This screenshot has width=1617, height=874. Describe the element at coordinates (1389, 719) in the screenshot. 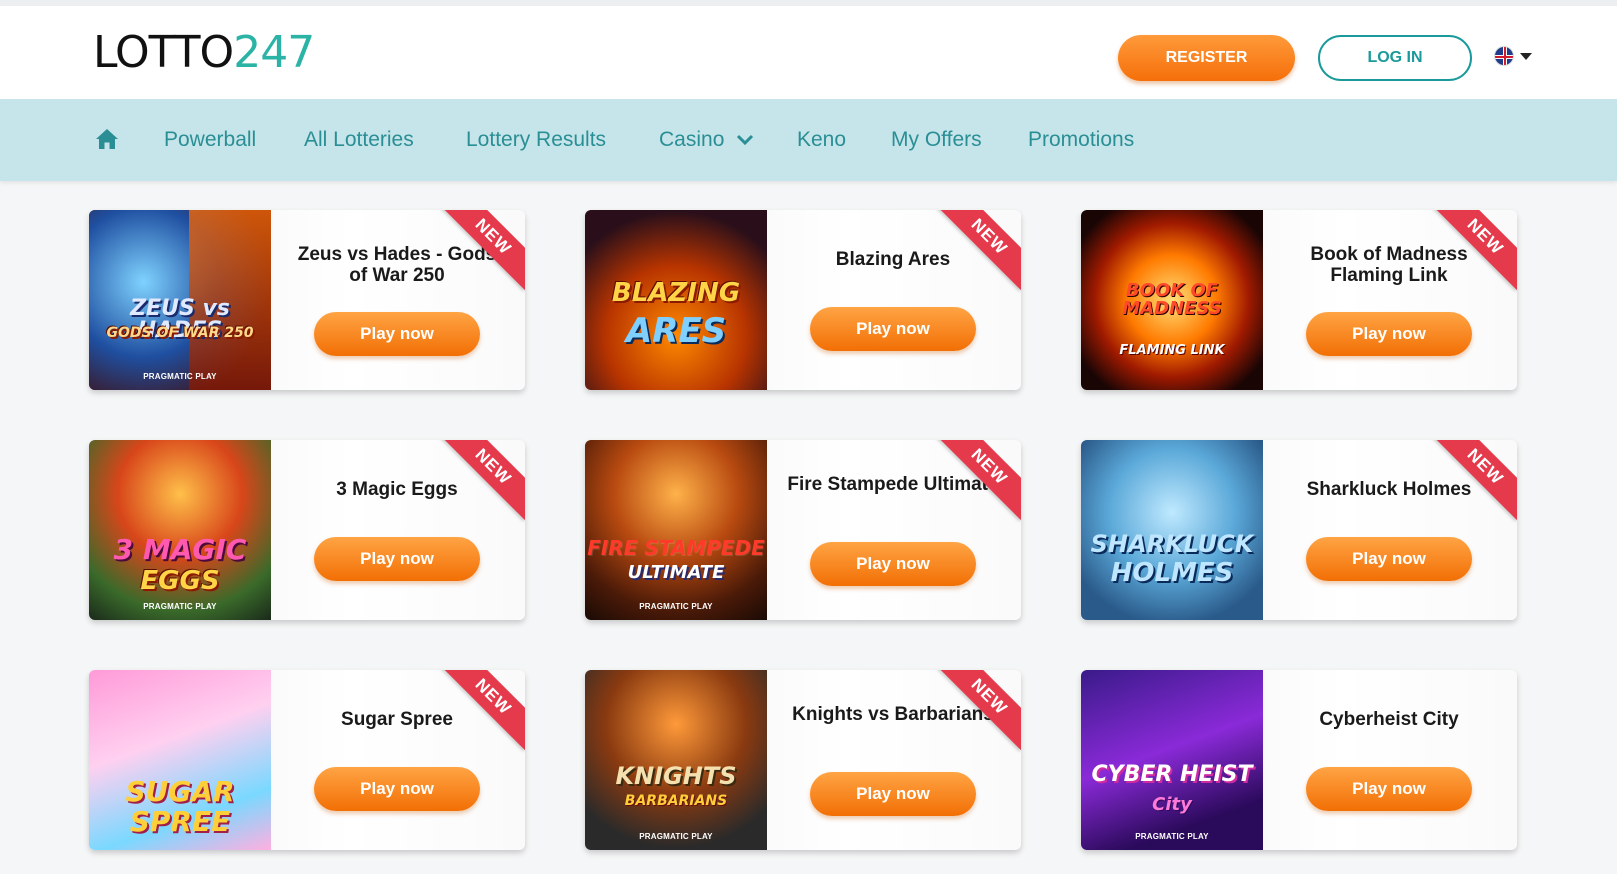

I see `game-title: Cyberheist City` at that location.